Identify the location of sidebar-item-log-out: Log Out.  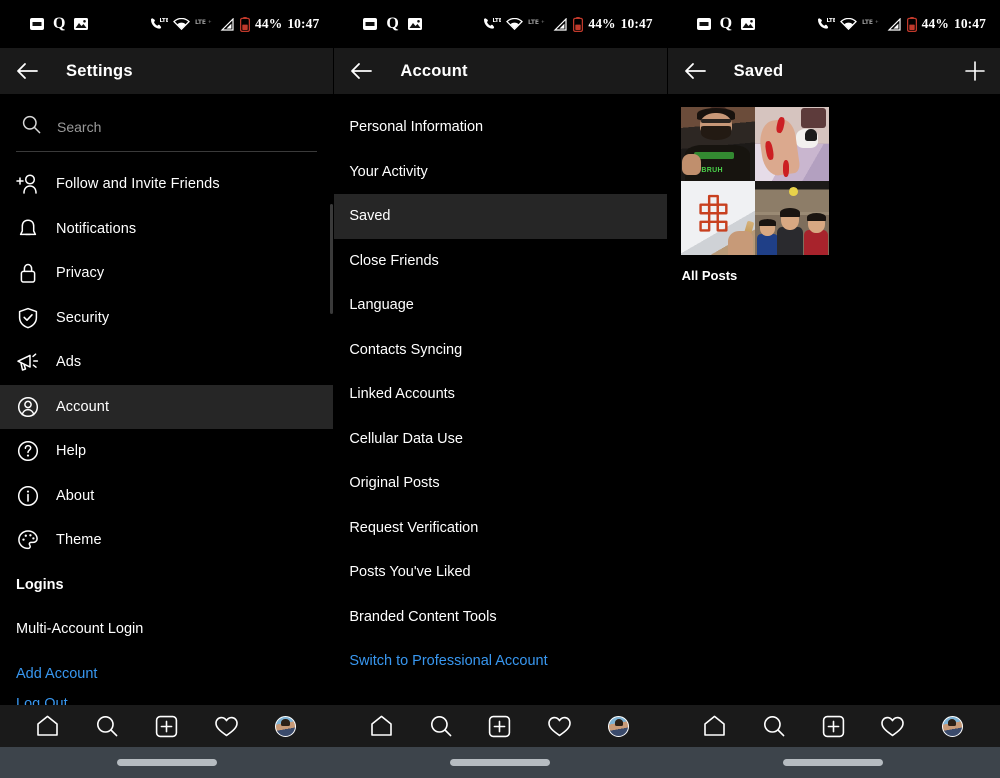
(166, 700).